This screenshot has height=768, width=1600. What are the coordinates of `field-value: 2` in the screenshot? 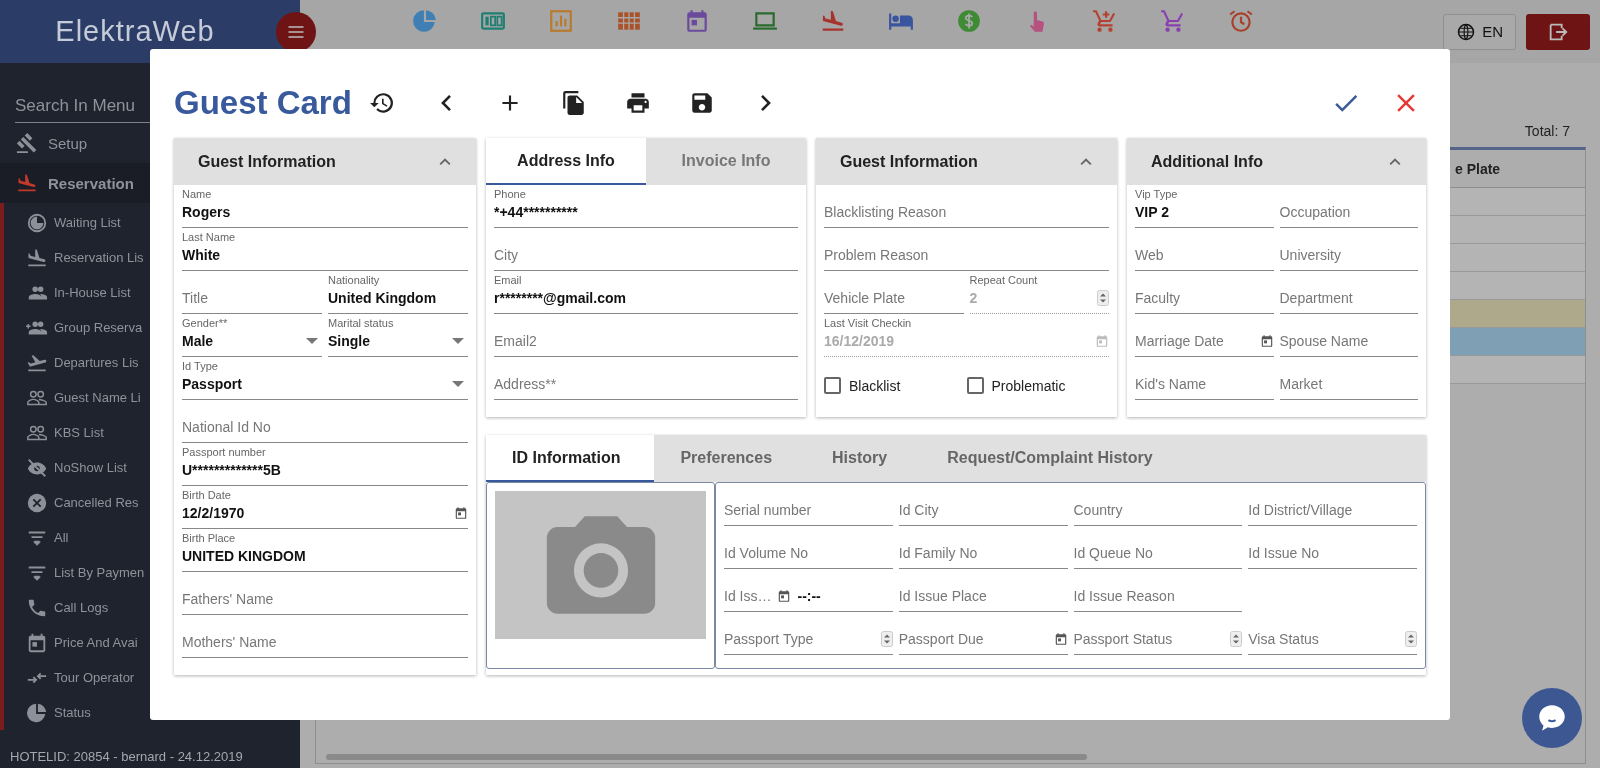 It's located at (973, 298).